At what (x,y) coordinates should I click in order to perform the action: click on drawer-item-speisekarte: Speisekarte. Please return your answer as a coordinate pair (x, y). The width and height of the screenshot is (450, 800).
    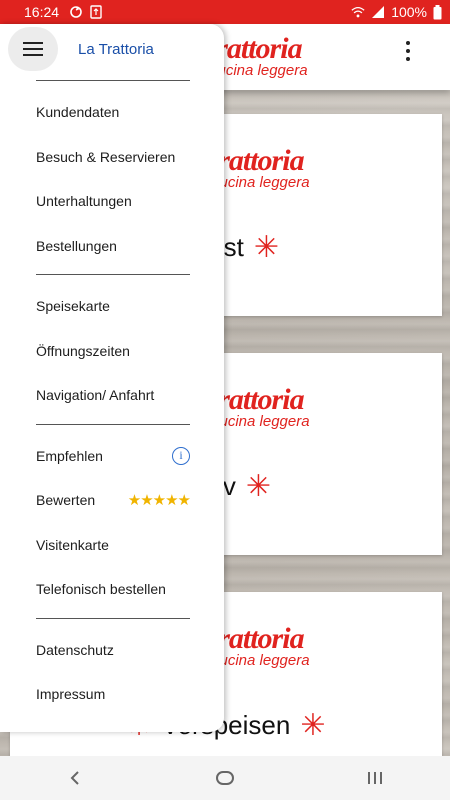
    Looking at the image, I should click on (112, 306).